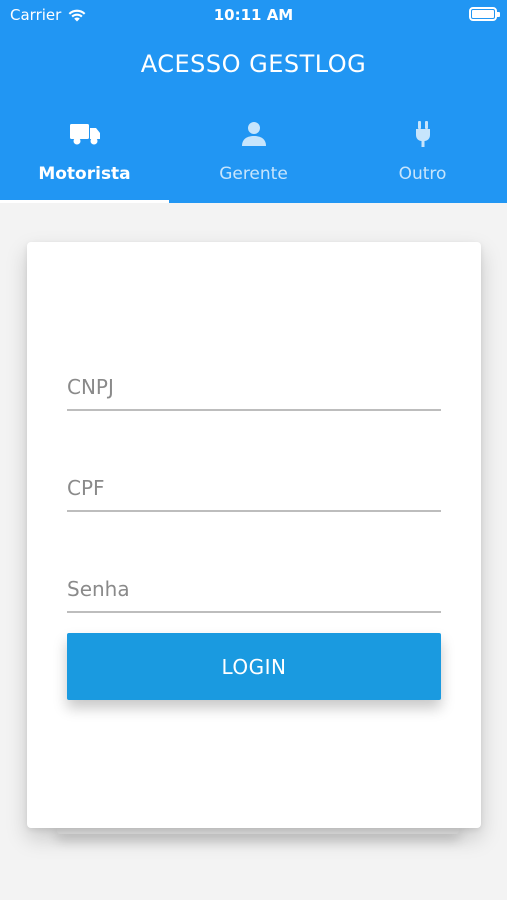  I want to click on tab-label-motorista: Motorista, so click(84, 174).